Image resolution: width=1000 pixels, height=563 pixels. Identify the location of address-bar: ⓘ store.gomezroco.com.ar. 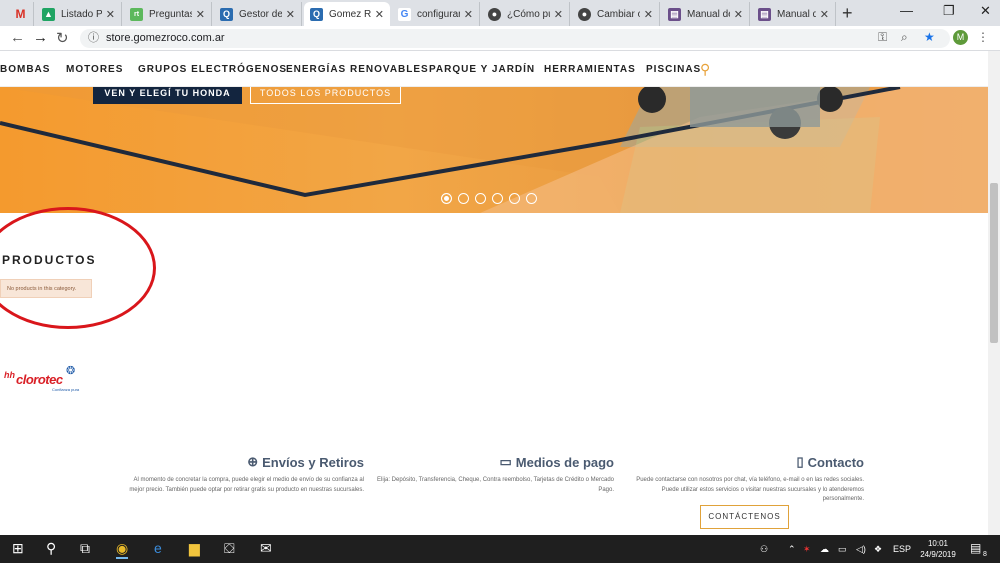
(515, 38).